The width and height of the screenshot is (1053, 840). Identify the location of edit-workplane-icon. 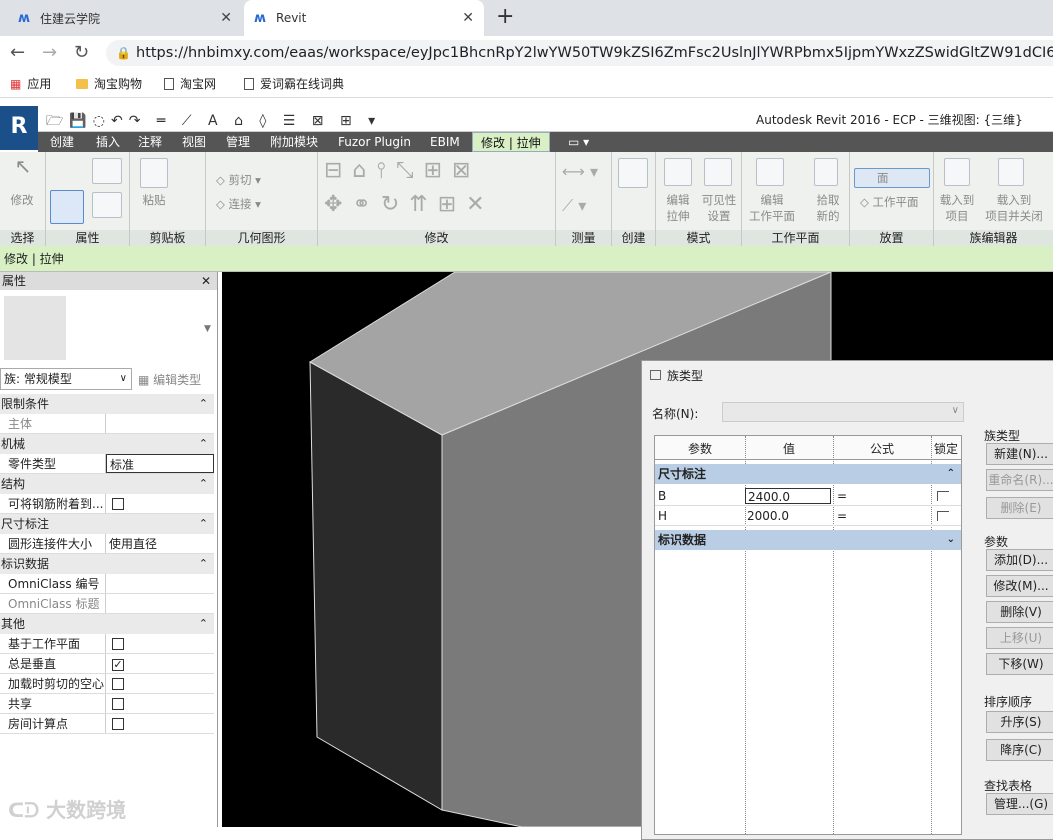
(770, 172).